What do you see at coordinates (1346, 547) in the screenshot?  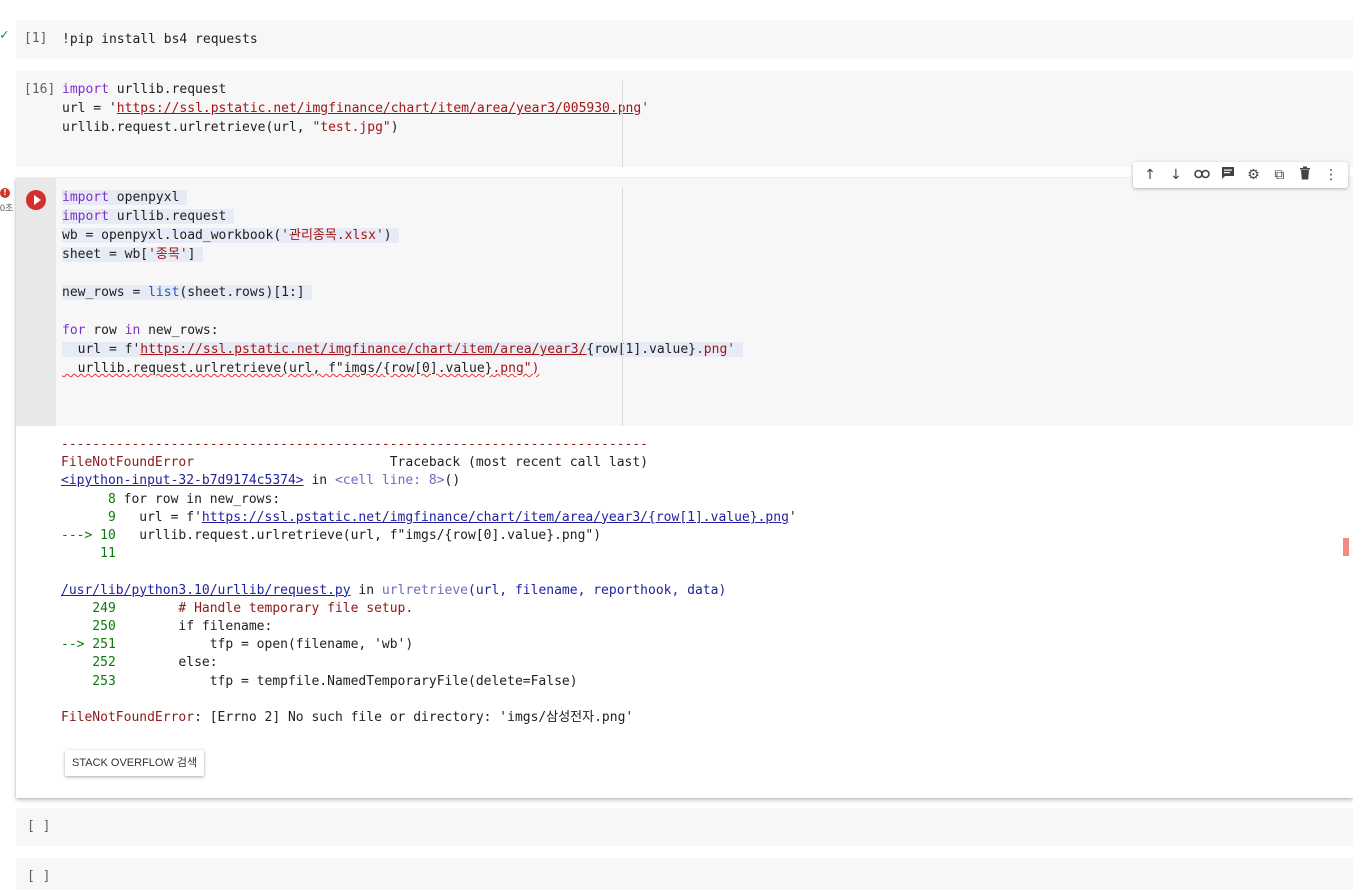 I see `scrollbar-error-marker` at bounding box center [1346, 547].